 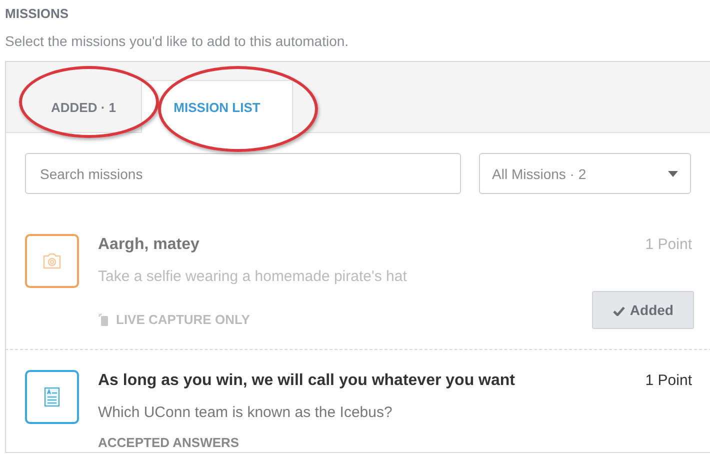 I want to click on caret-icon, so click(x=673, y=173).